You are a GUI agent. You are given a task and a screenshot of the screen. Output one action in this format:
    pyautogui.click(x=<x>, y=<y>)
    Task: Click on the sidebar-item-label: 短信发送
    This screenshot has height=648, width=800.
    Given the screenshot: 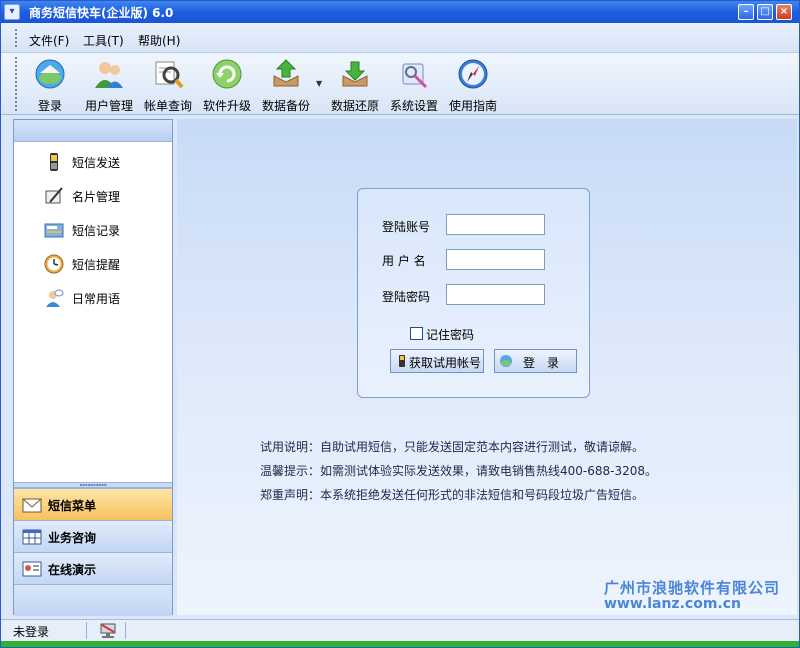 What is the action you would take?
    pyautogui.click(x=96, y=163)
    